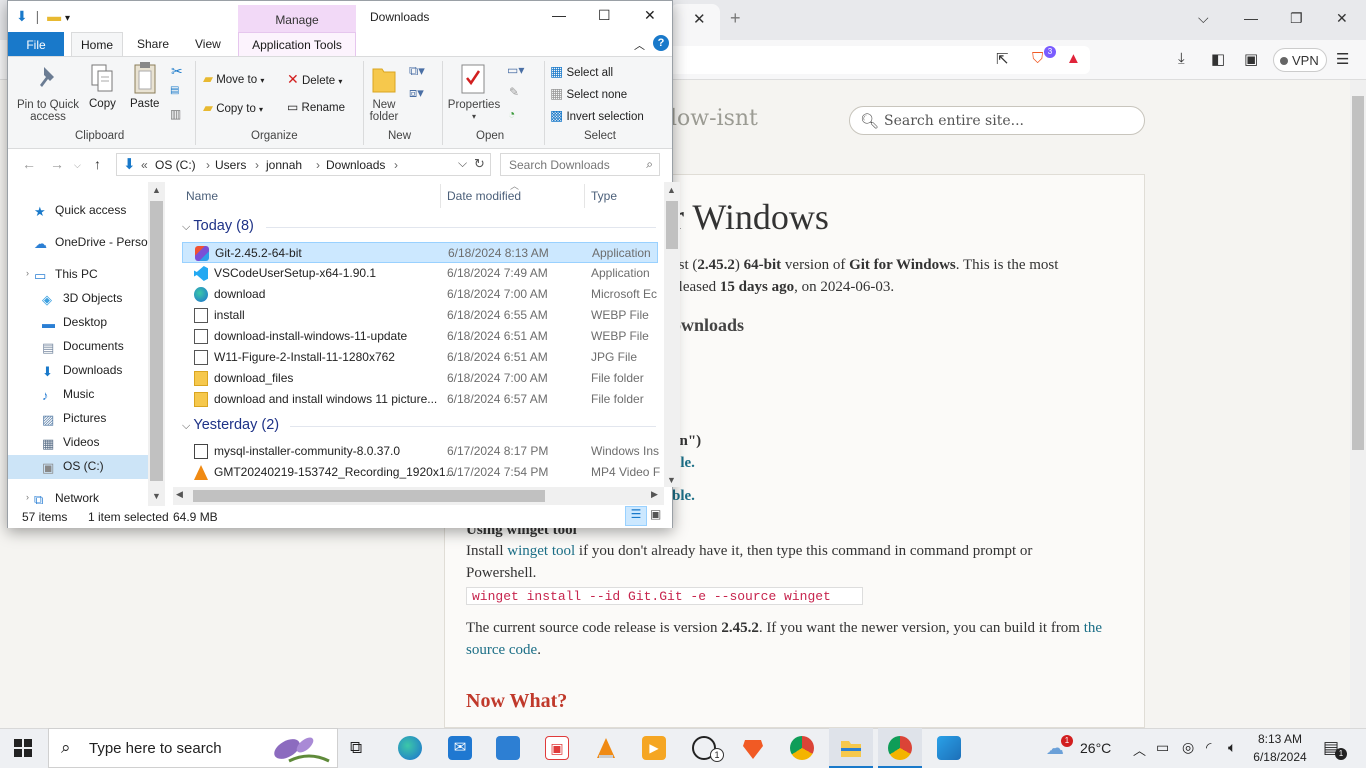 Image resolution: width=1366 pixels, height=768 pixels. Describe the element at coordinates (515, 70) in the screenshot. I see `open-icon: ▭▾` at that location.